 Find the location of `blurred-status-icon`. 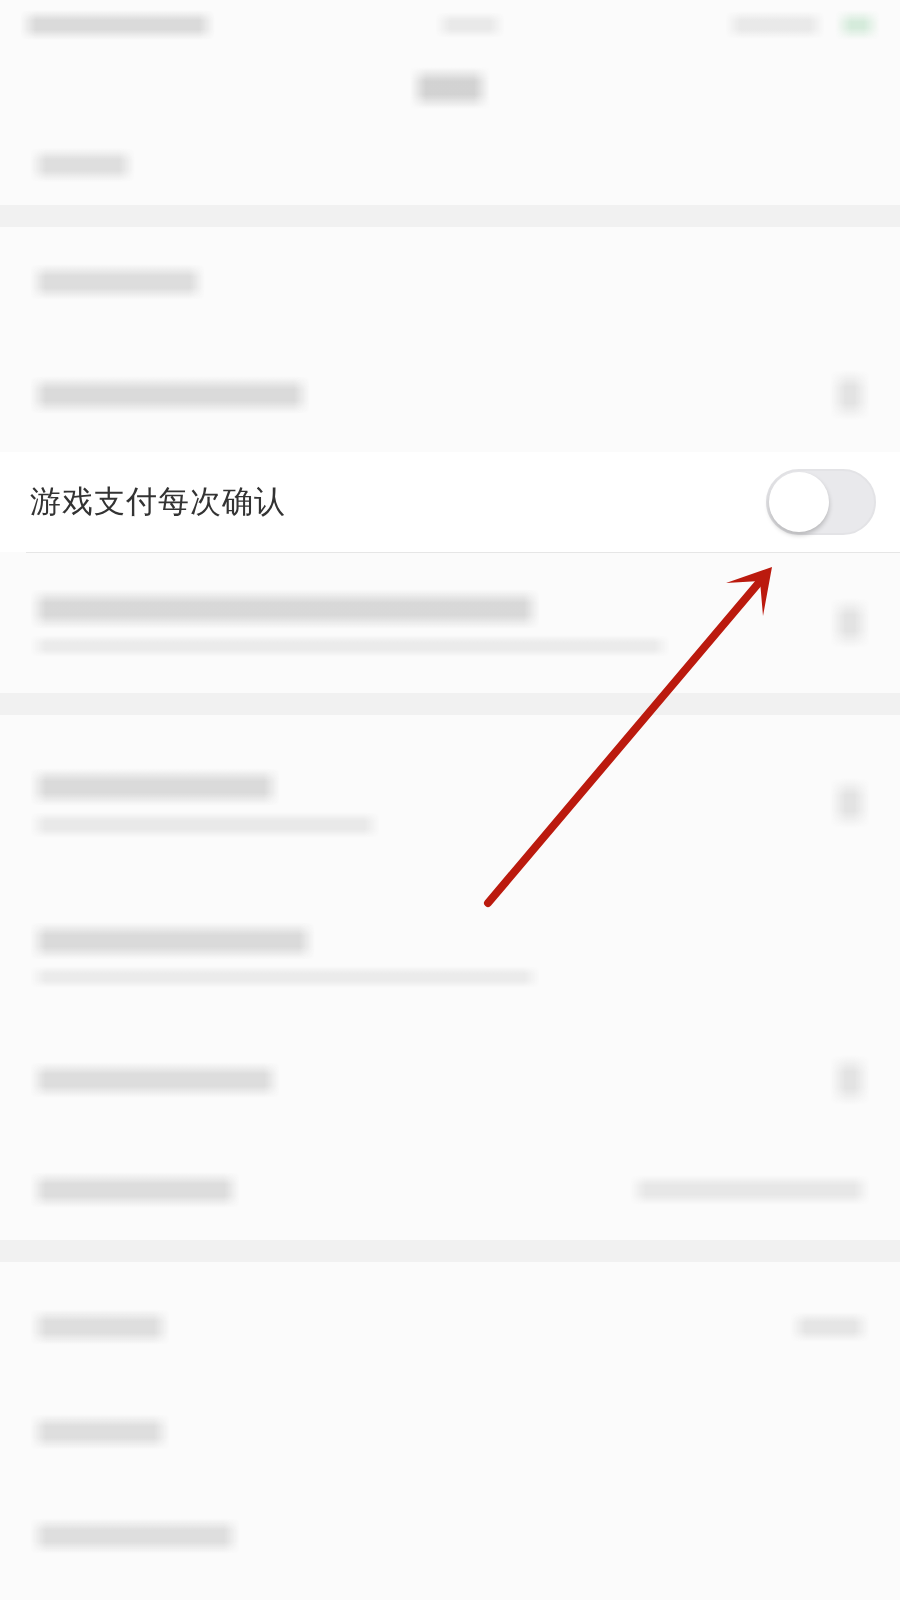

blurred-status-icon is located at coordinates (857, 25).